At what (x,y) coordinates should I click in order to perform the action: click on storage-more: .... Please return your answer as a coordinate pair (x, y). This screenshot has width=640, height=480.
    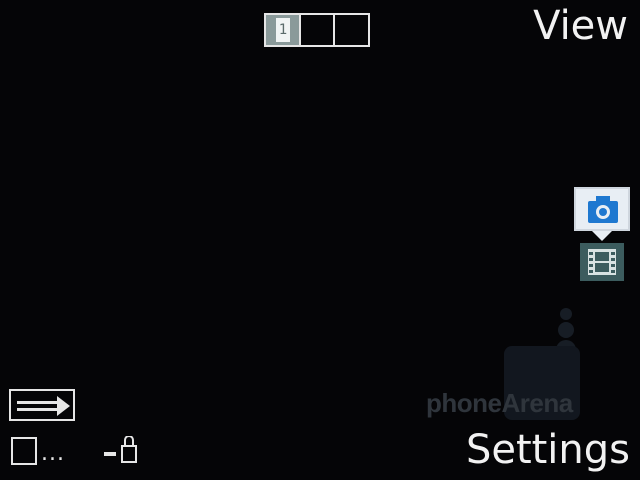
    Looking at the image, I should click on (53, 453).